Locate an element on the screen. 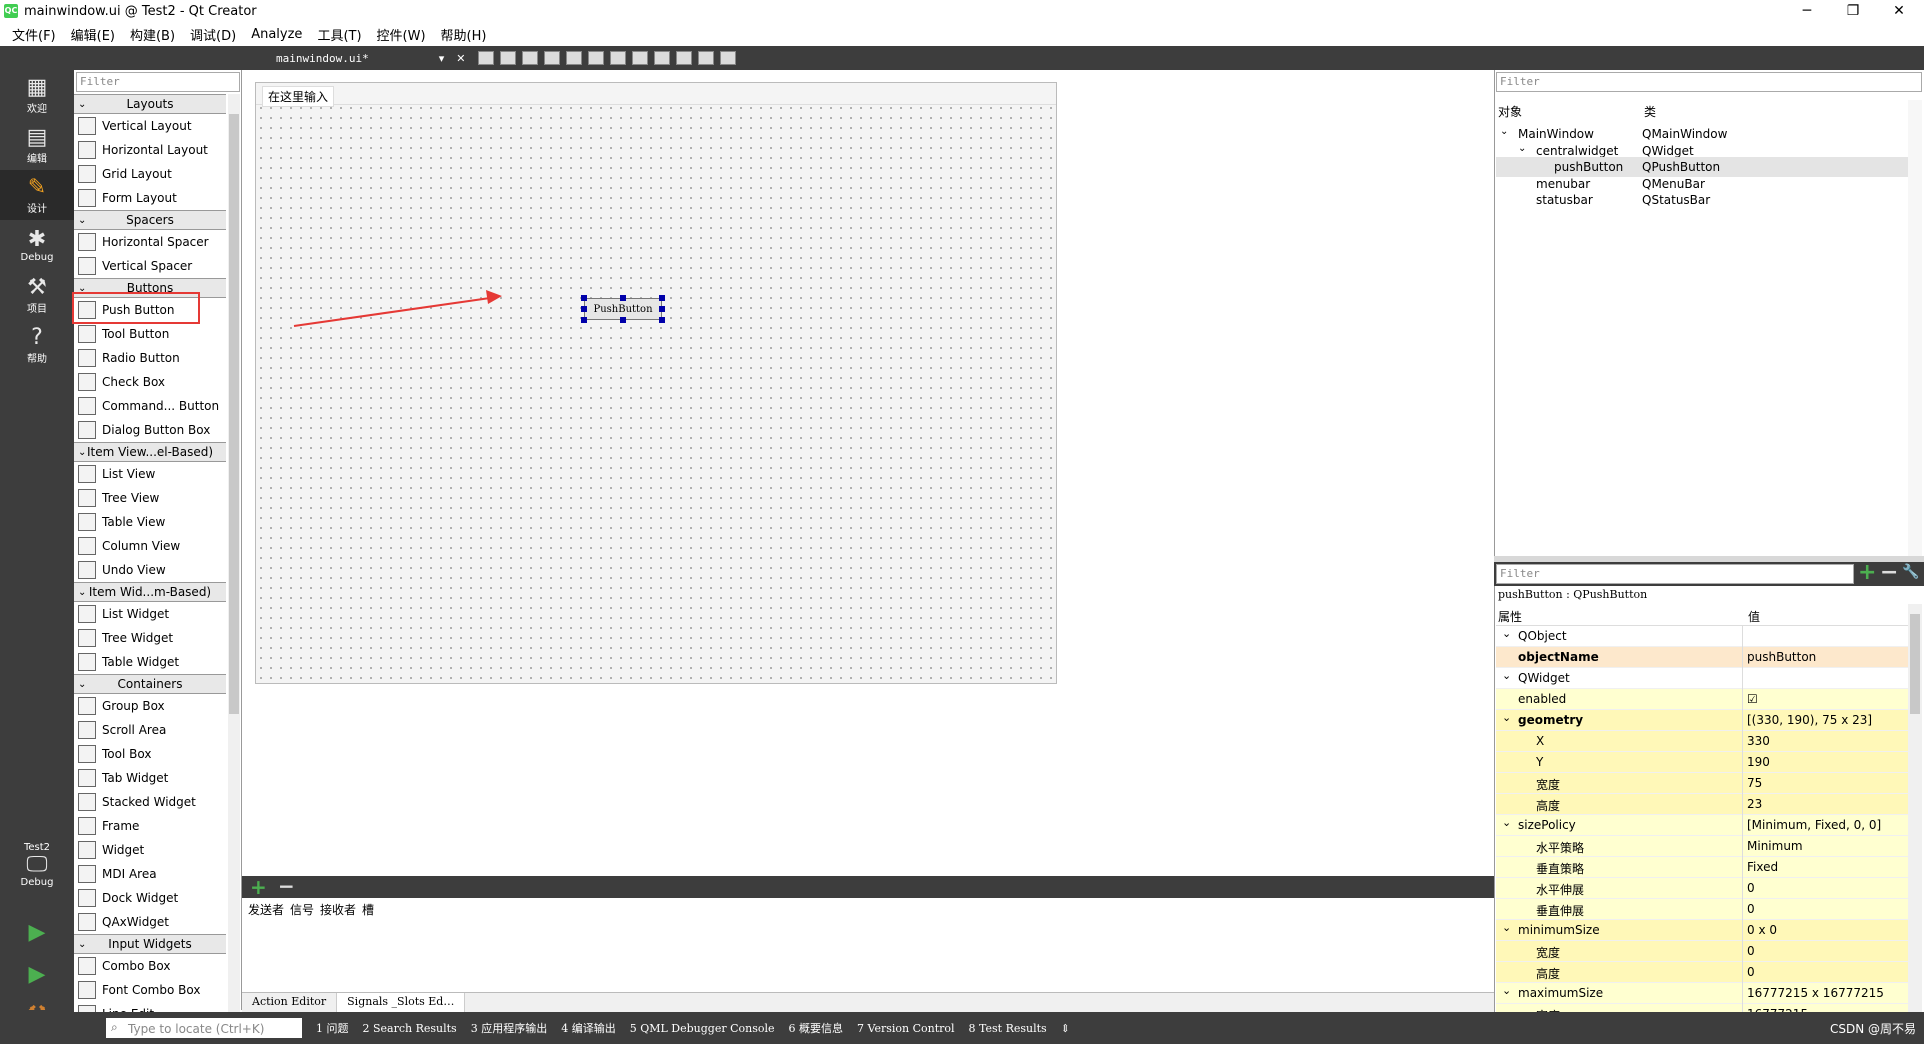 This screenshot has width=1924, height=1044. col-property: 属性 is located at coordinates (1510, 616).